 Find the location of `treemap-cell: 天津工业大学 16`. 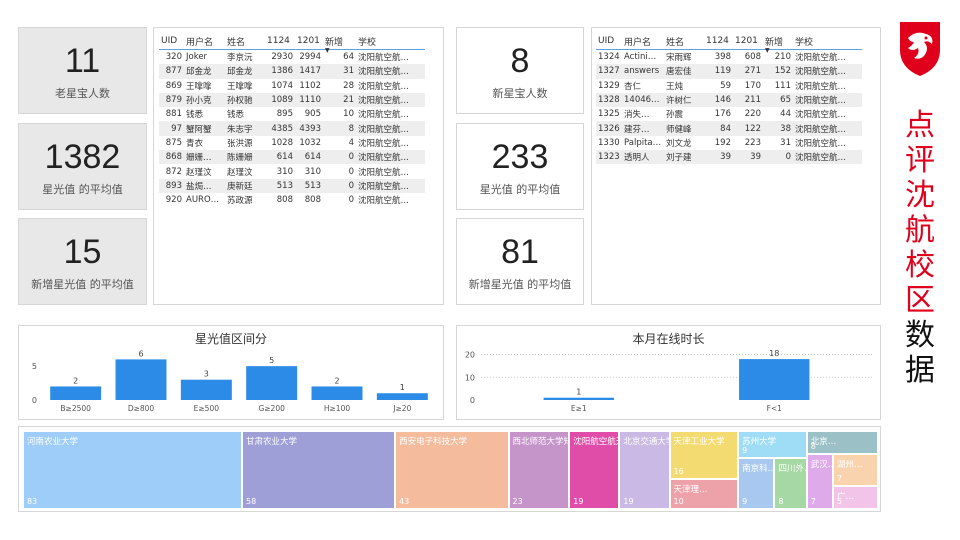

treemap-cell: 天津工业大学 16 is located at coordinates (704, 455).